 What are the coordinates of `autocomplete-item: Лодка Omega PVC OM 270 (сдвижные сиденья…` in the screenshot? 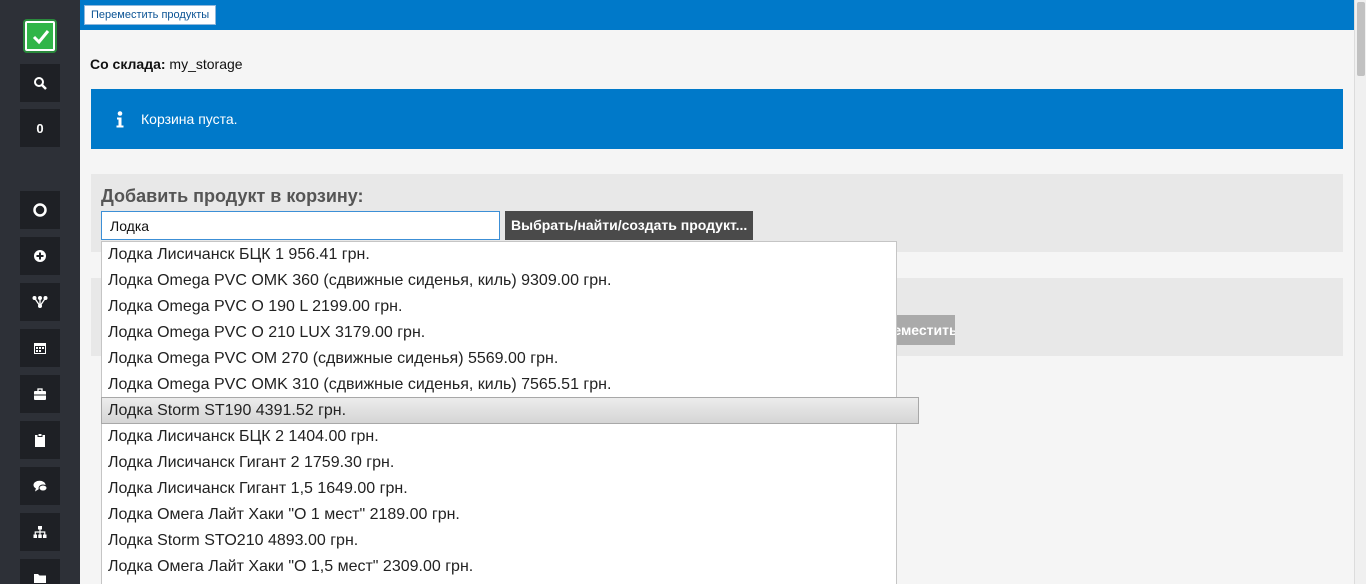 It's located at (499, 359).